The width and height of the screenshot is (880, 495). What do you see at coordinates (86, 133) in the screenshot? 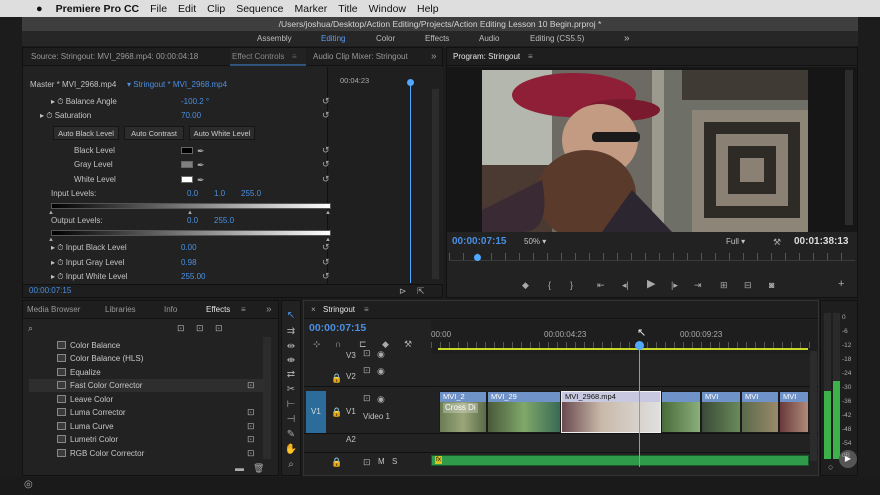
I see `auto-black-level-button: Auto Black Level` at bounding box center [86, 133].